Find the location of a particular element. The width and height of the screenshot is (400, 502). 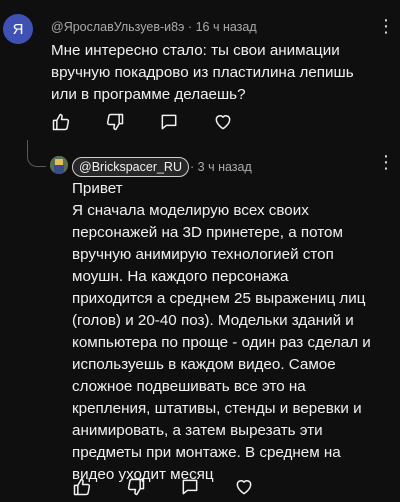

avatar: Я is located at coordinates (18, 29).